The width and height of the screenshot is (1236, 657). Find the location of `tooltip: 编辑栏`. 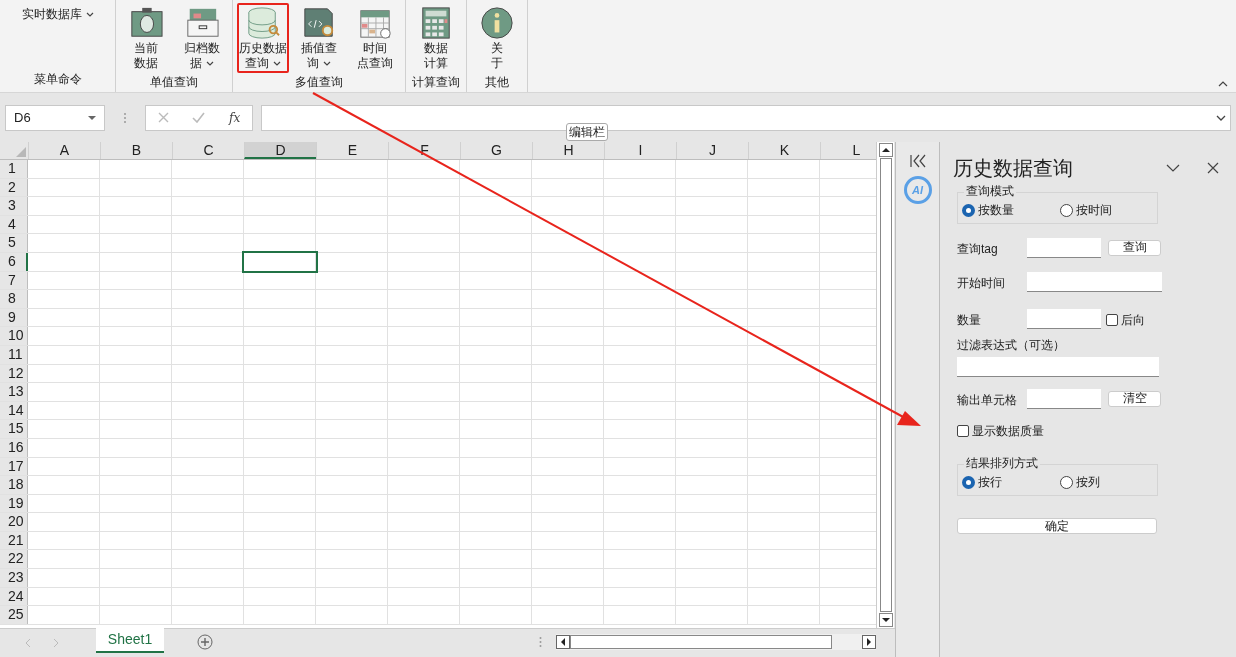

tooltip: 编辑栏 is located at coordinates (587, 132).